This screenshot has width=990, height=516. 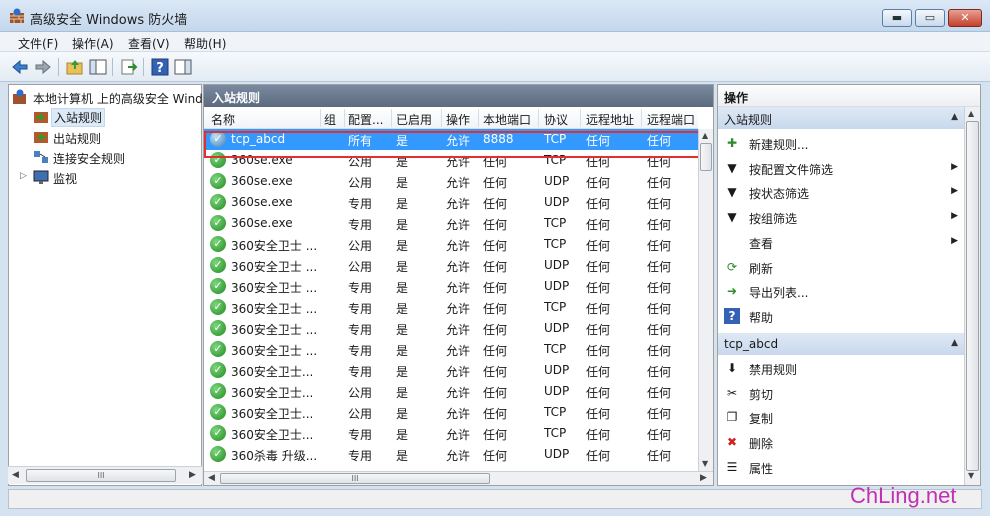 What do you see at coordinates (555, 307) in the screenshot?
I see `table-cell: TCP` at bounding box center [555, 307].